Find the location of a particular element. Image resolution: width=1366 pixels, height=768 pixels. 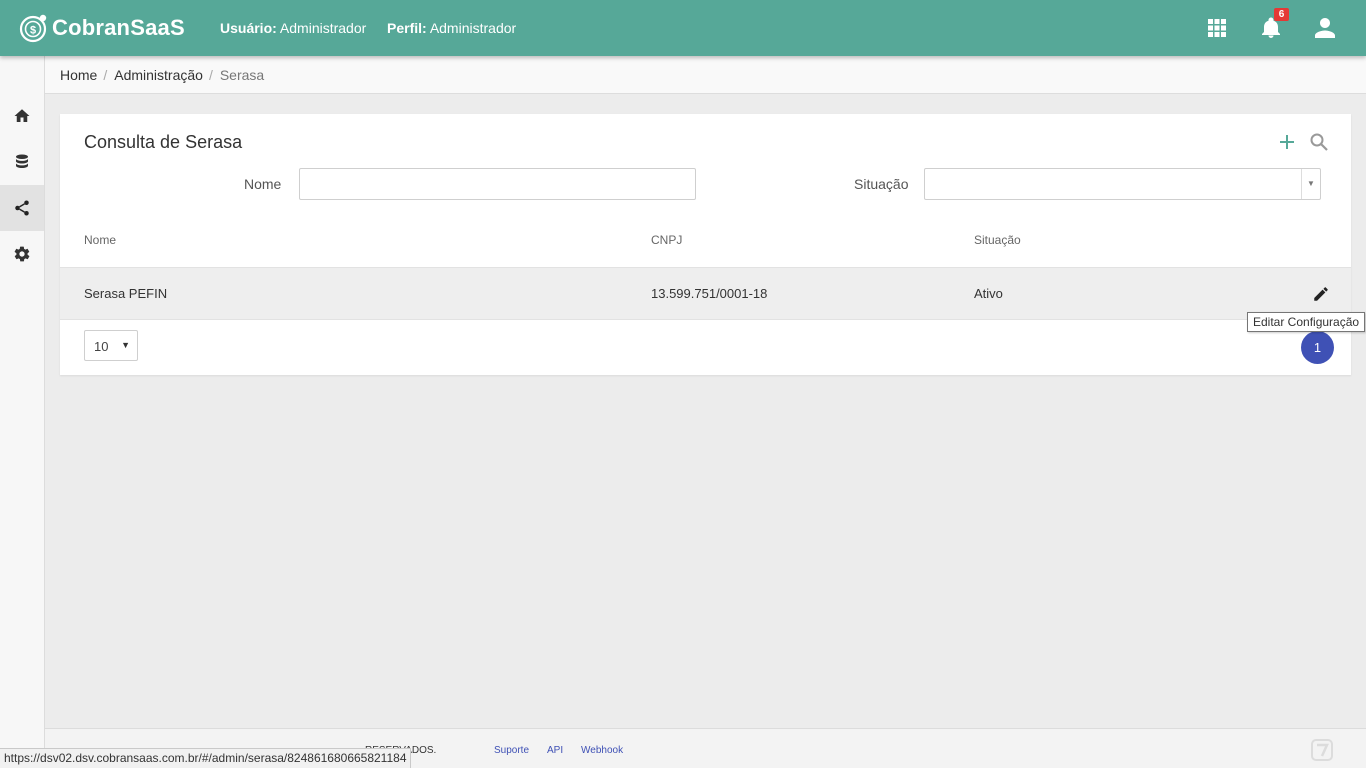

coin-logo-icon: $ is located at coordinates (33, 28).